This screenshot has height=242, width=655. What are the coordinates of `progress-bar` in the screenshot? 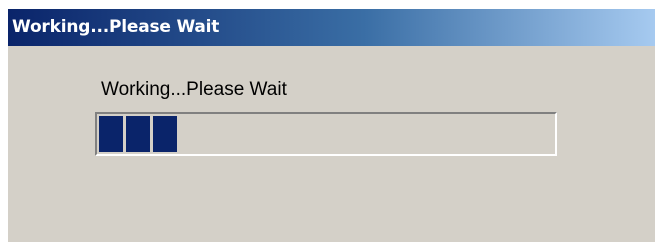 It's located at (326, 134).